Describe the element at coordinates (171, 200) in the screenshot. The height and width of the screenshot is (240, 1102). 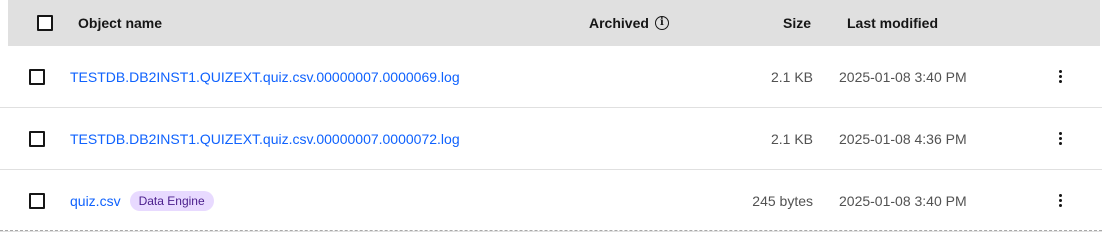
I see `data-engine-tag: Data Engine` at that location.